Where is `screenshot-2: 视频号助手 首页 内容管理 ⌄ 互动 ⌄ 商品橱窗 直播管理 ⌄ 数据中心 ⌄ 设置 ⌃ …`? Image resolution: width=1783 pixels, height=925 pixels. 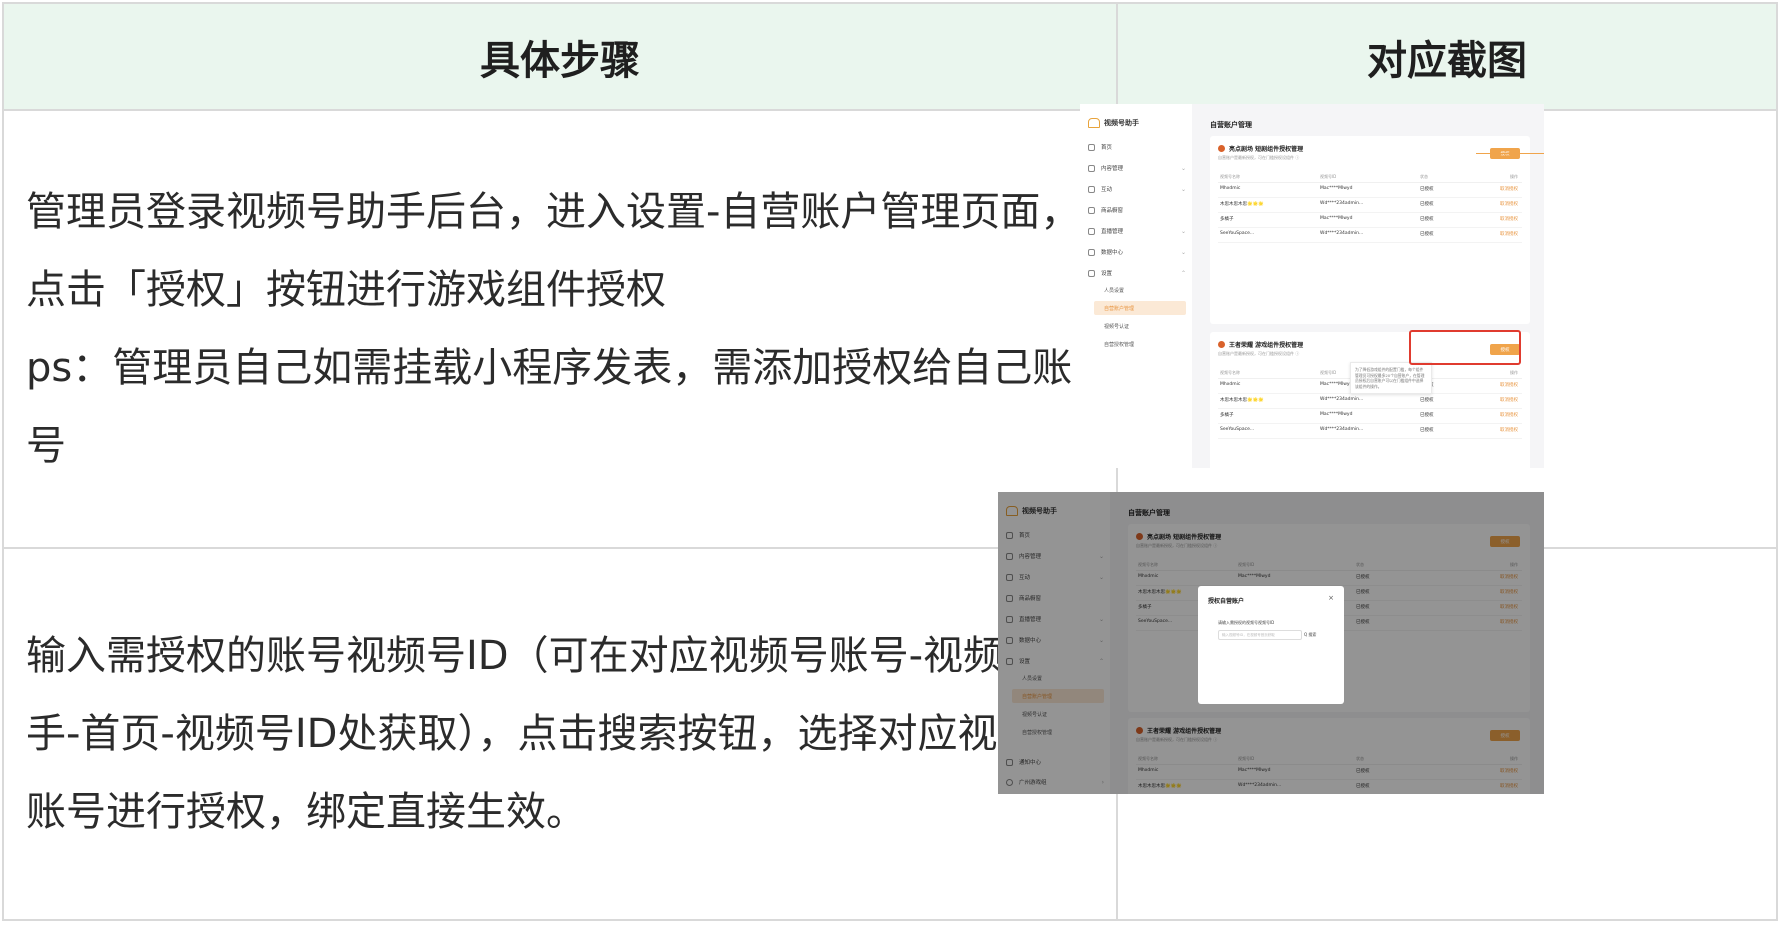
screenshot-2: 视频号助手 首页 内容管理 ⌄ 互动 ⌄ 商品橱窗 直播管理 ⌄ 数据中心 ⌄ 设置 ⌃ … is located at coordinates (1271, 643).